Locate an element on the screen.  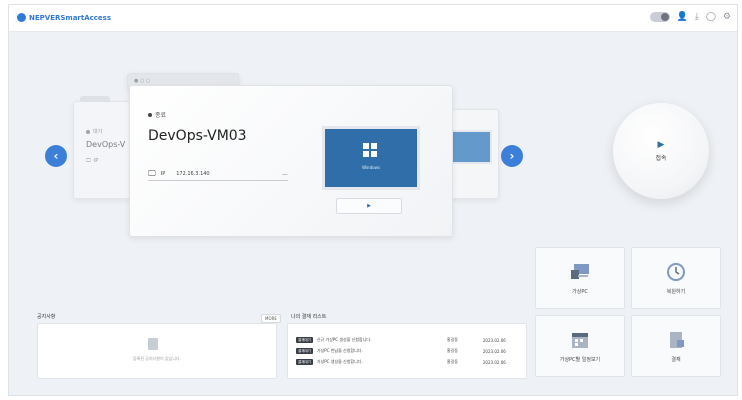
vm-name: DevOps-VM03 is located at coordinates (197, 136).